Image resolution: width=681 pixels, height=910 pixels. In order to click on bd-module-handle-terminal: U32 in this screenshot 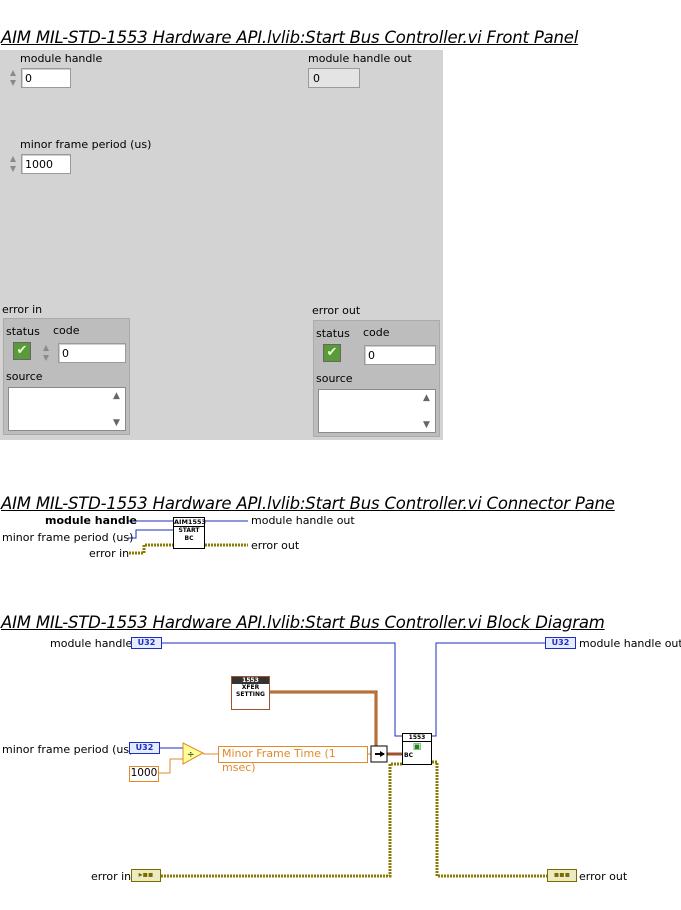, I will do `click(146, 643)`.